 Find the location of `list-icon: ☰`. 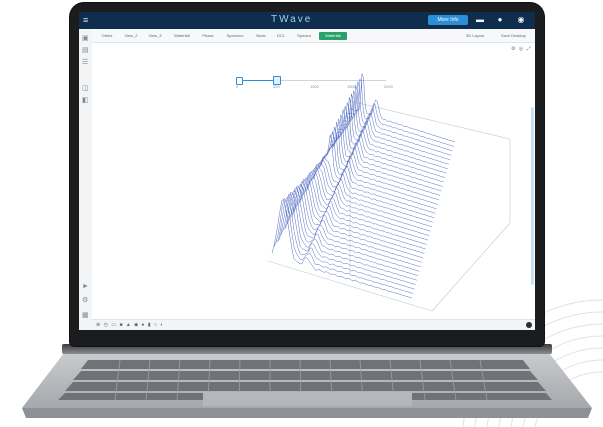

list-icon: ☰ is located at coordinates (85, 62).